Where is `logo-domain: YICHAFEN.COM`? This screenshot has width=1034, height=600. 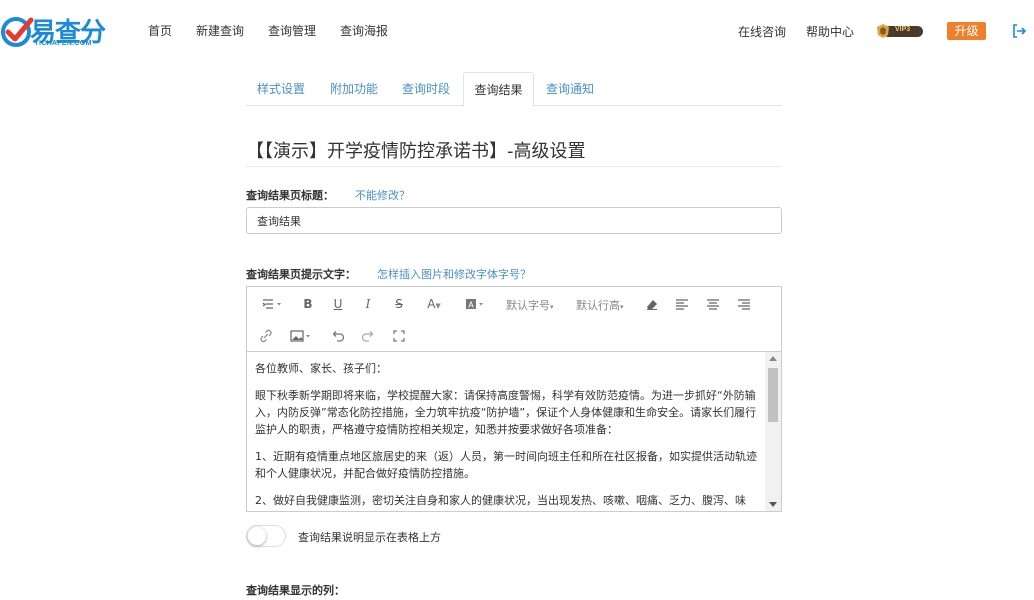 logo-domain: YICHAFEN.COM is located at coordinates (63, 43).